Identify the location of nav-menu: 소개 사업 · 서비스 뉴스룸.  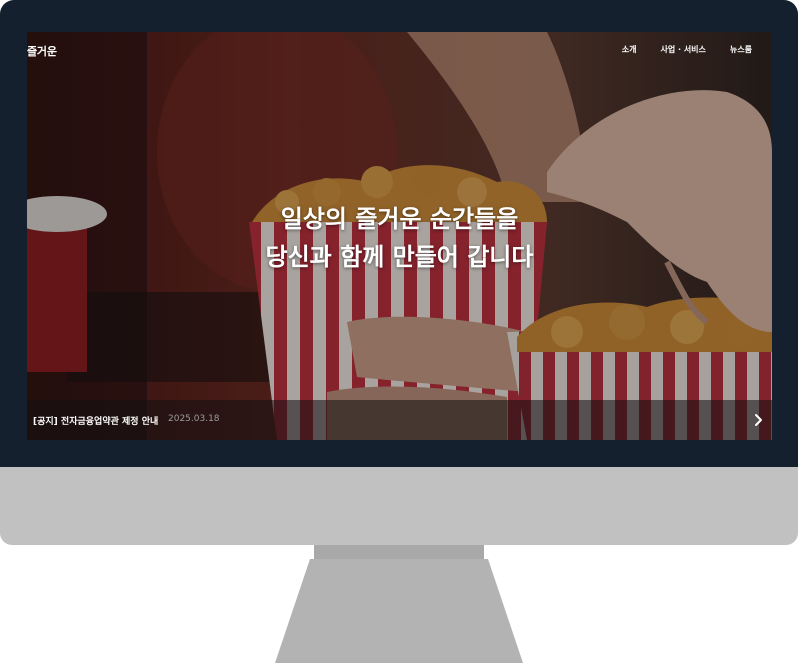
(687, 49).